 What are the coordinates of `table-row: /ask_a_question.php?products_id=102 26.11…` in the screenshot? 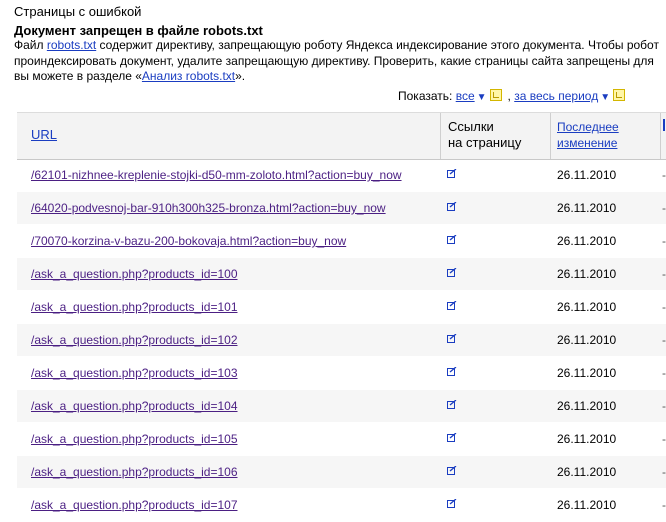 It's located at (341, 340).